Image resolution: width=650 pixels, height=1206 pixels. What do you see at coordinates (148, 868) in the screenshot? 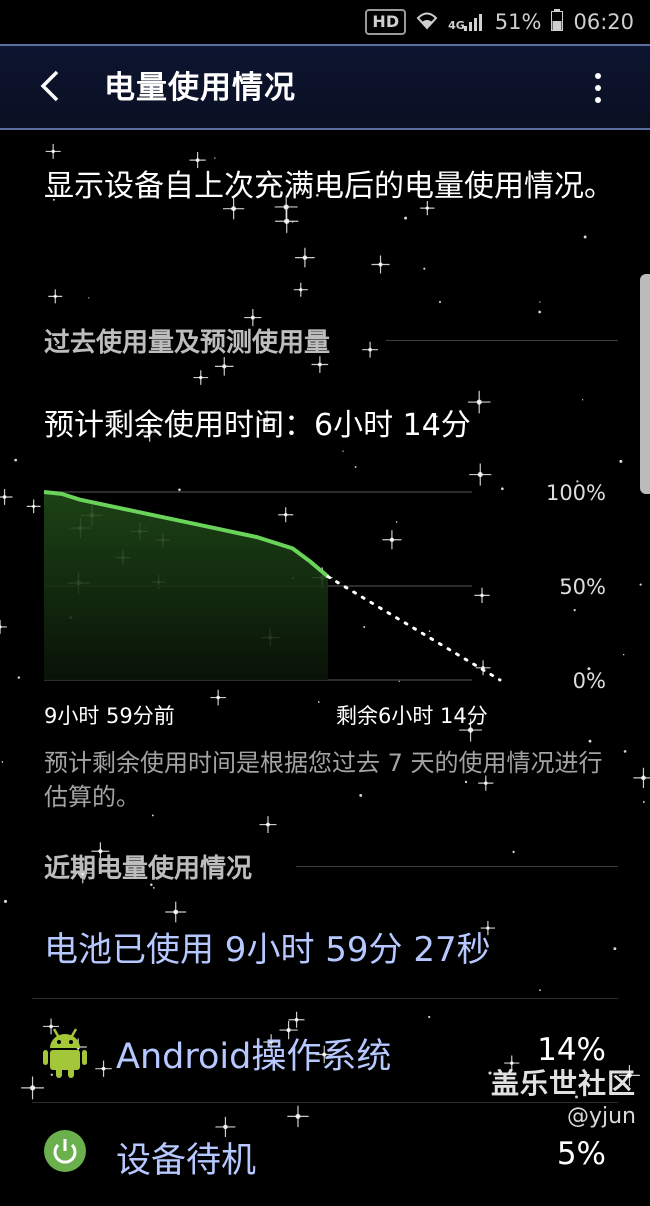
I see `section-header-recent-usage: 近期电量使用情况` at bounding box center [148, 868].